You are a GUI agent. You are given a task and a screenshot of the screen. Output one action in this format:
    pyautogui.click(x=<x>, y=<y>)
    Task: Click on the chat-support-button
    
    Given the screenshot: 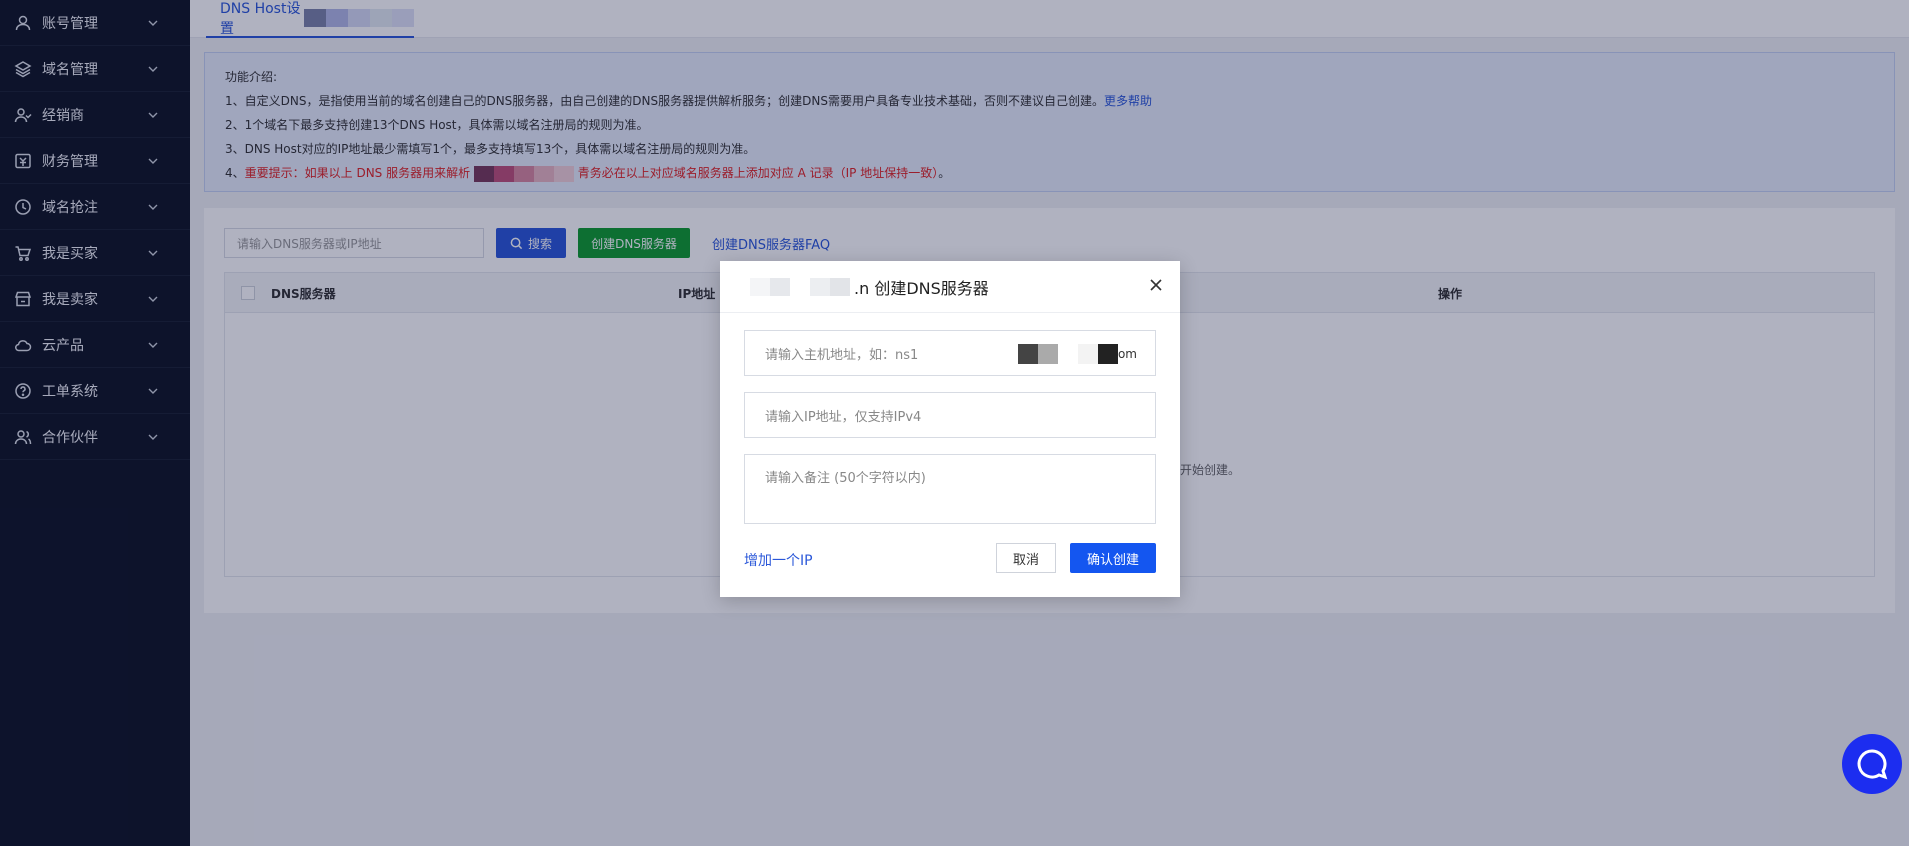 What is the action you would take?
    pyautogui.click(x=1872, y=764)
    